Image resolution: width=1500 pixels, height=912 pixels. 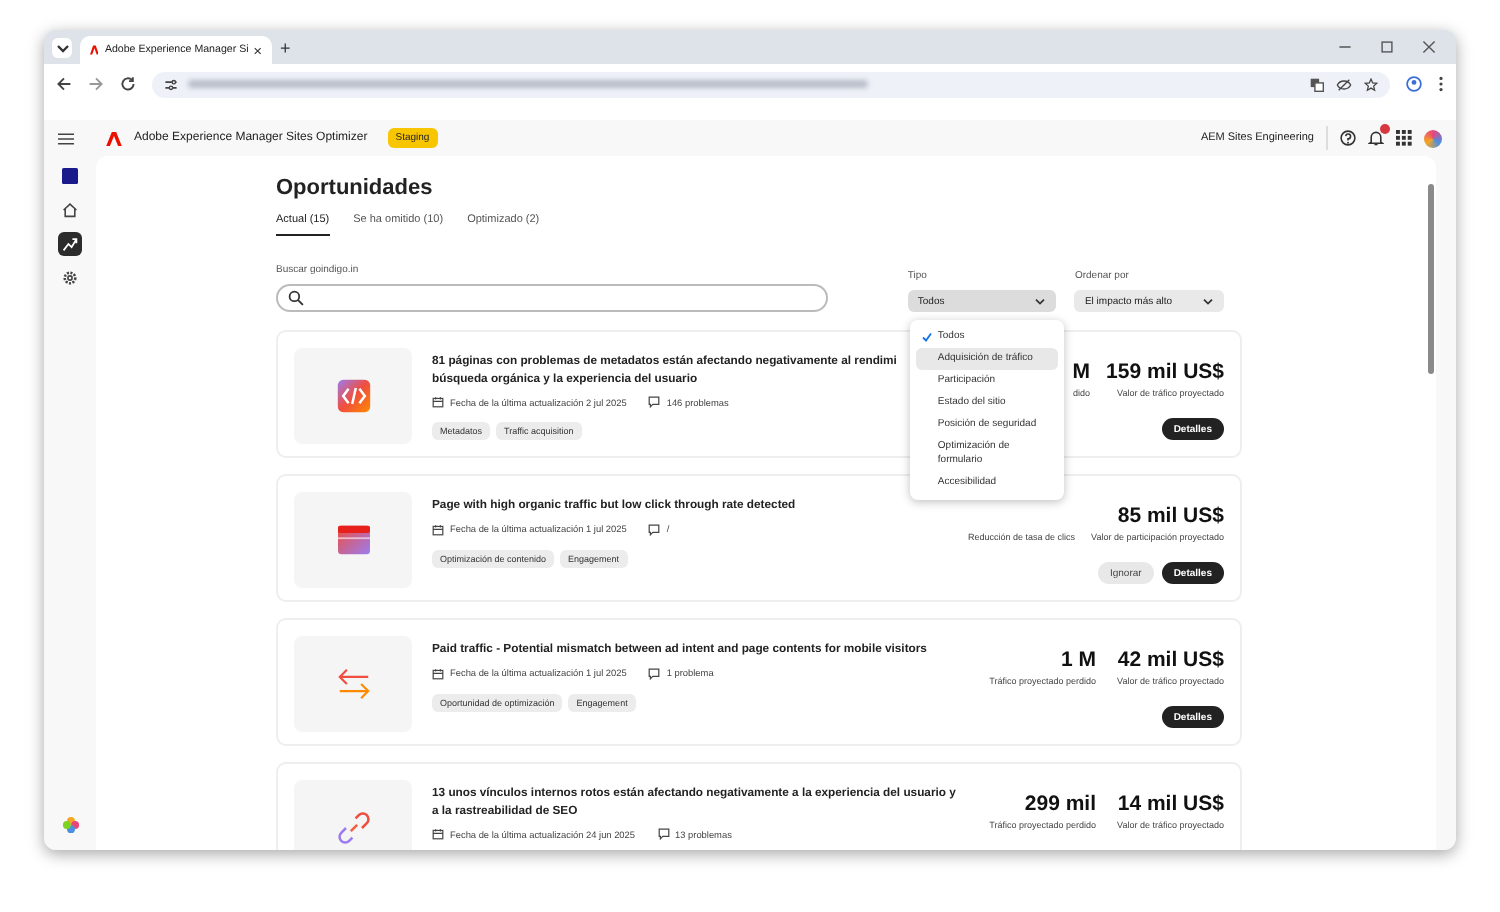 What do you see at coordinates (285, 49) in the screenshot?
I see `new-tab-button: +` at bounding box center [285, 49].